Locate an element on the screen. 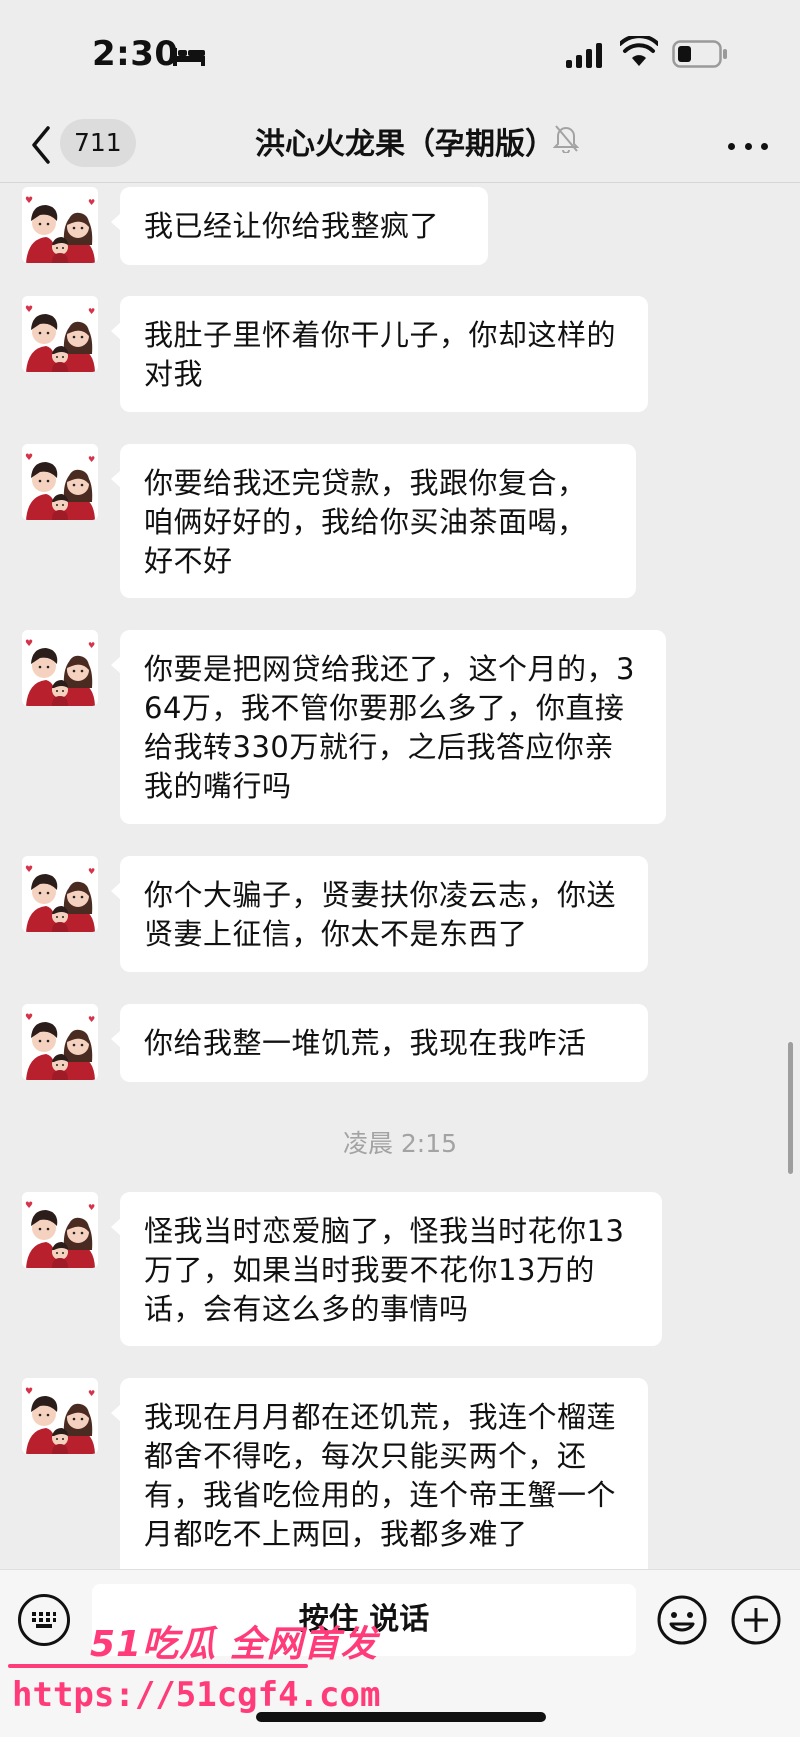  unread-count-badge: 711 is located at coordinates (98, 143).